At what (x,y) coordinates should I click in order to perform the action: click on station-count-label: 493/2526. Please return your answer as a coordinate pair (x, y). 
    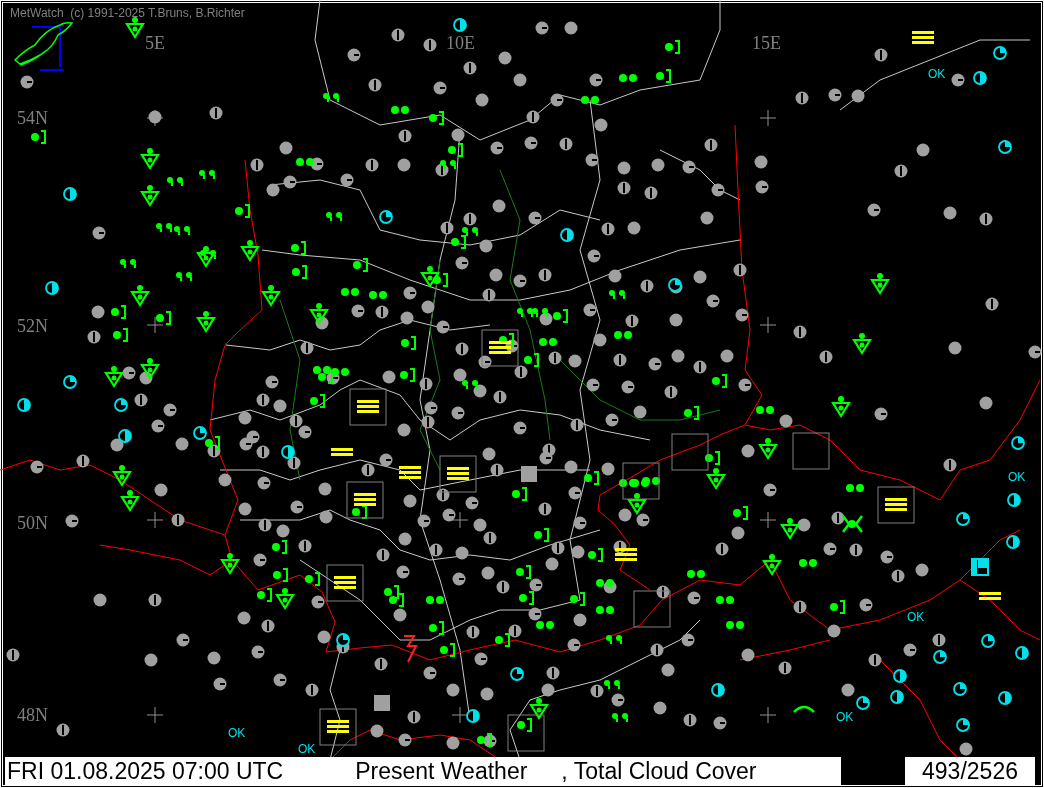
    Looking at the image, I should click on (970, 771).